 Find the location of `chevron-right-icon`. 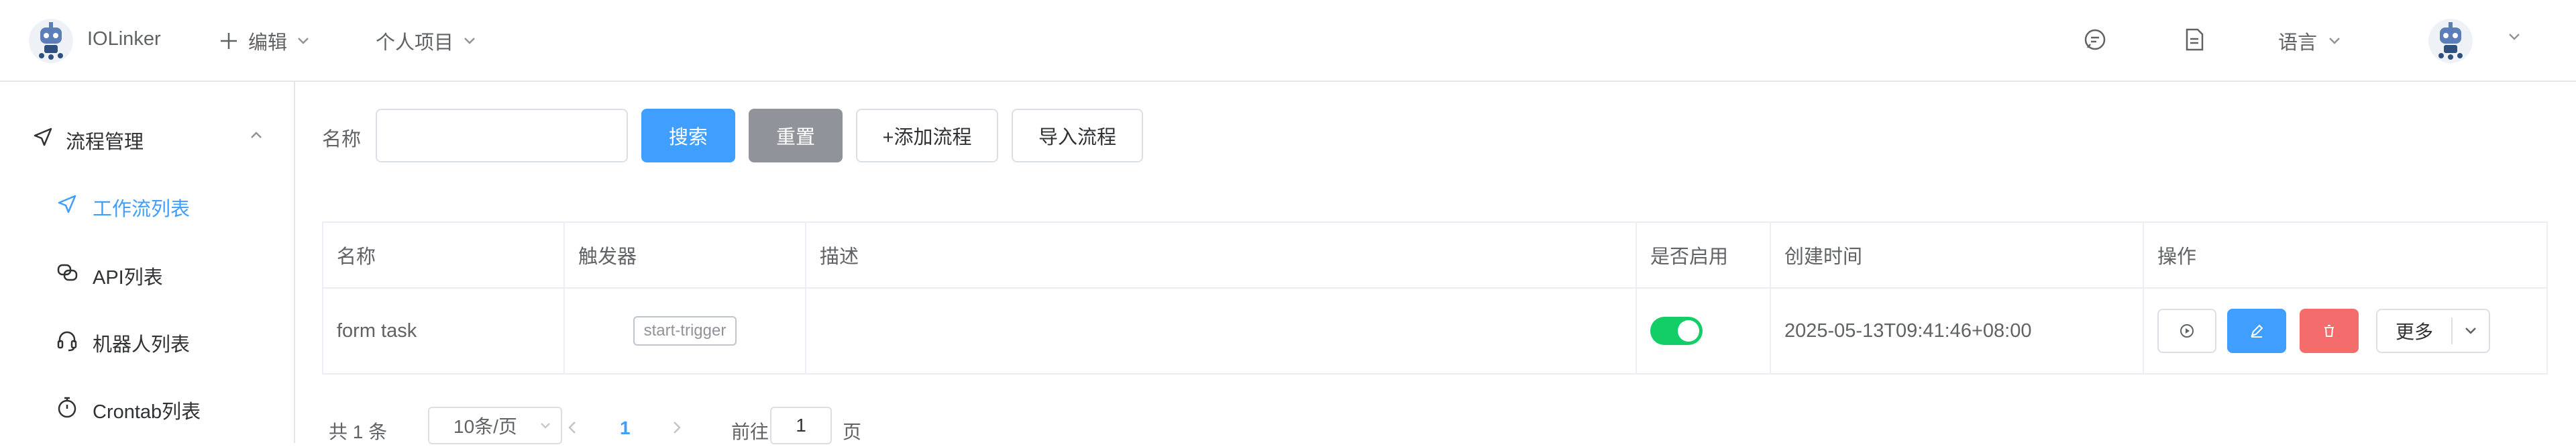

chevron-right-icon is located at coordinates (677, 427).